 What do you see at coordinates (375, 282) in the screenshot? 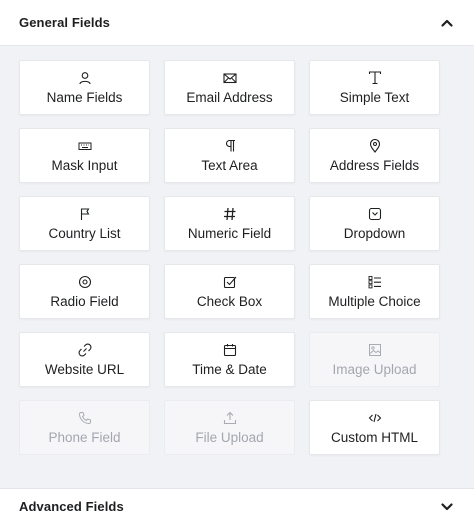
I see `list-icon` at bounding box center [375, 282].